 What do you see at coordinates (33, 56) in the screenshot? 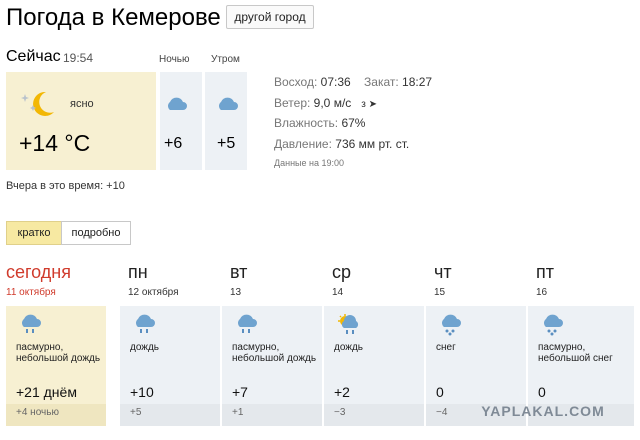
I see `now-label: Сейчас` at bounding box center [33, 56].